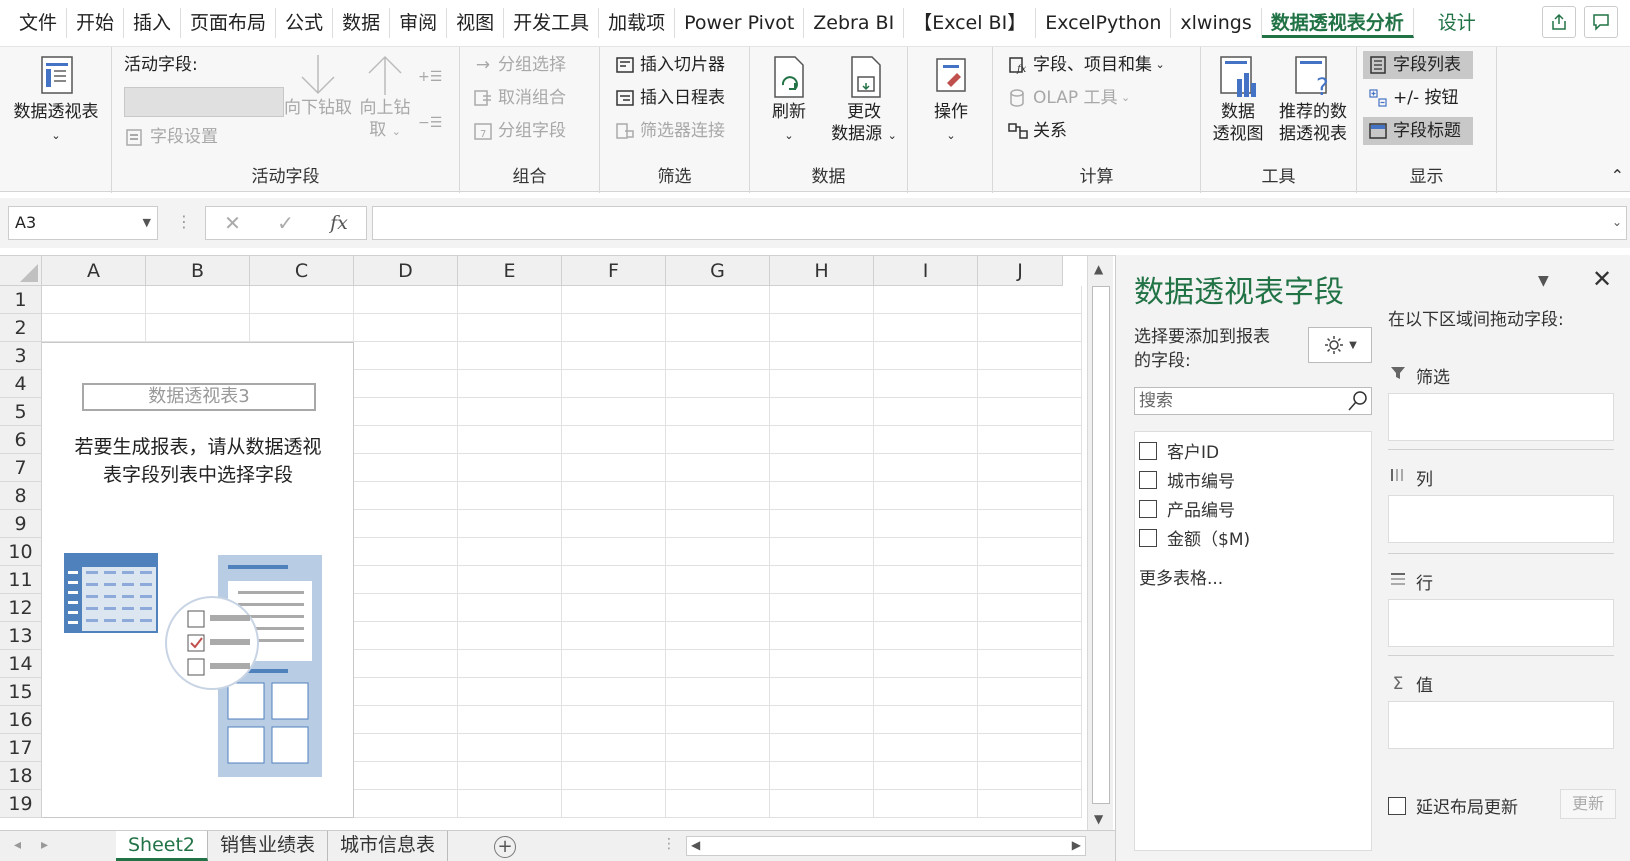  Describe the element at coordinates (1253, 401) in the screenshot. I see `search-input: 搜索` at that location.